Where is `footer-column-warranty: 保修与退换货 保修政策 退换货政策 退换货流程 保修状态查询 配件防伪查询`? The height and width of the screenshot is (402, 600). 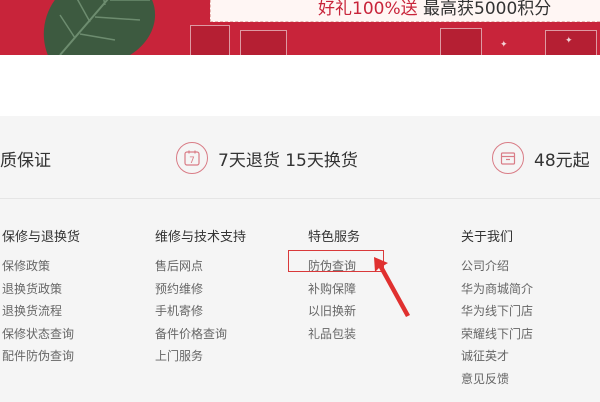 footer-column-warranty: 保修与退换货 保修政策 退换货政策 退换货流程 保修状态查询 配件防伪查询 is located at coordinates (41, 299).